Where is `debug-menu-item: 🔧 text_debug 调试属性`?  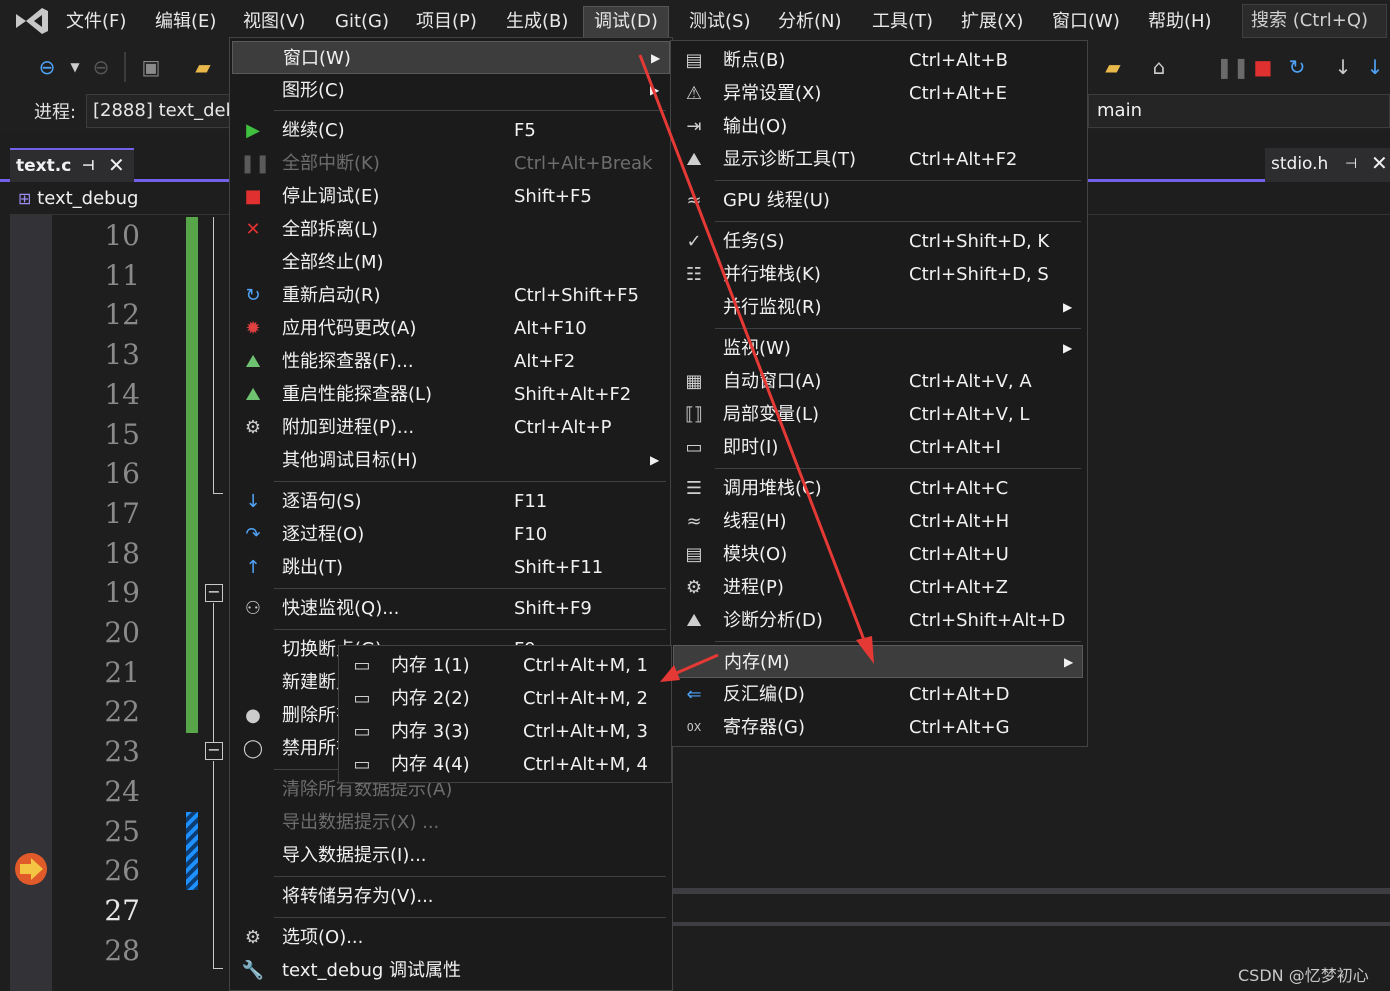
debug-menu-item: 🔧 text_debug 调试属性 is located at coordinates (451, 970).